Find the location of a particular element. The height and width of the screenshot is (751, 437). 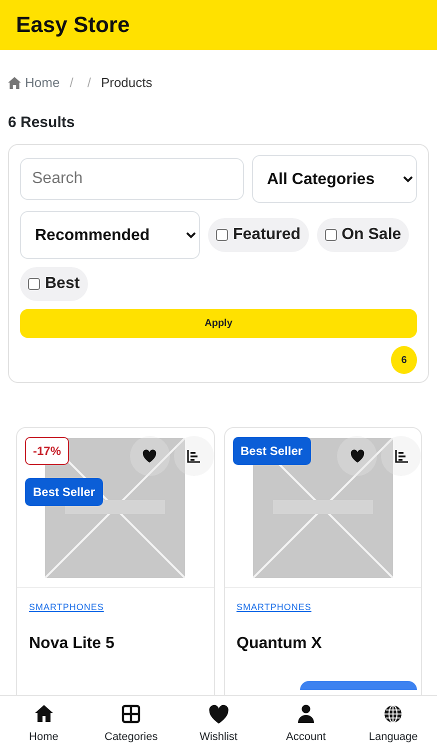

filter-toggle: On Sale is located at coordinates (363, 235).